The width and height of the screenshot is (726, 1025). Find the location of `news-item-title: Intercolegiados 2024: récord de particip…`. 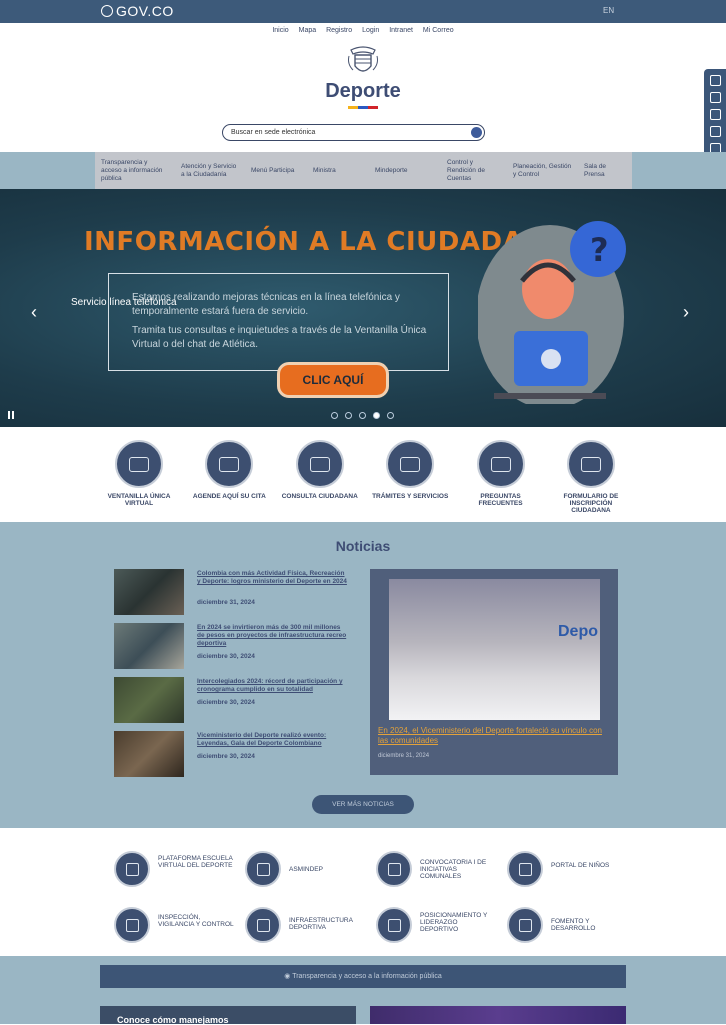

news-item-title: Intercolegiados 2024: récord de particip… is located at coordinates (273, 686).